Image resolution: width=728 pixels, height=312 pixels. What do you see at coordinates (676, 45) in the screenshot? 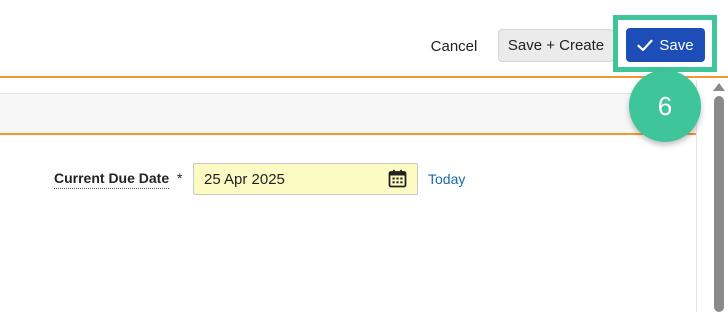
I see `save-button-label: Save` at bounding box center [676, 45].